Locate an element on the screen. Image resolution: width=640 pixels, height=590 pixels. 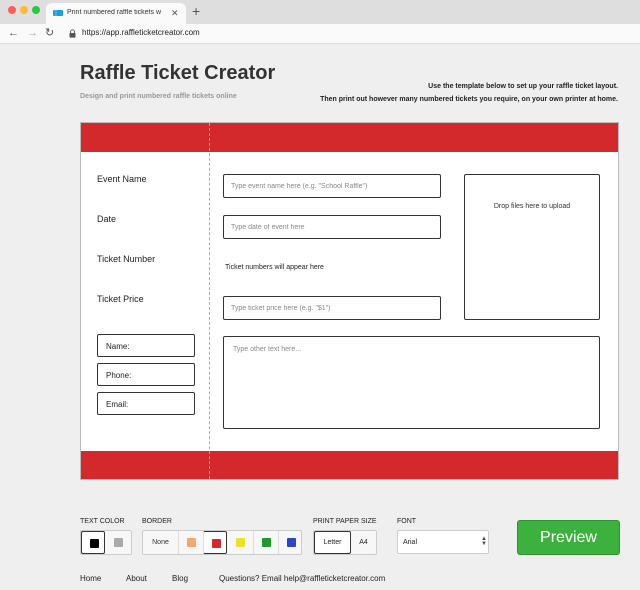
border-blue-button is located at coordinates (290, 542).